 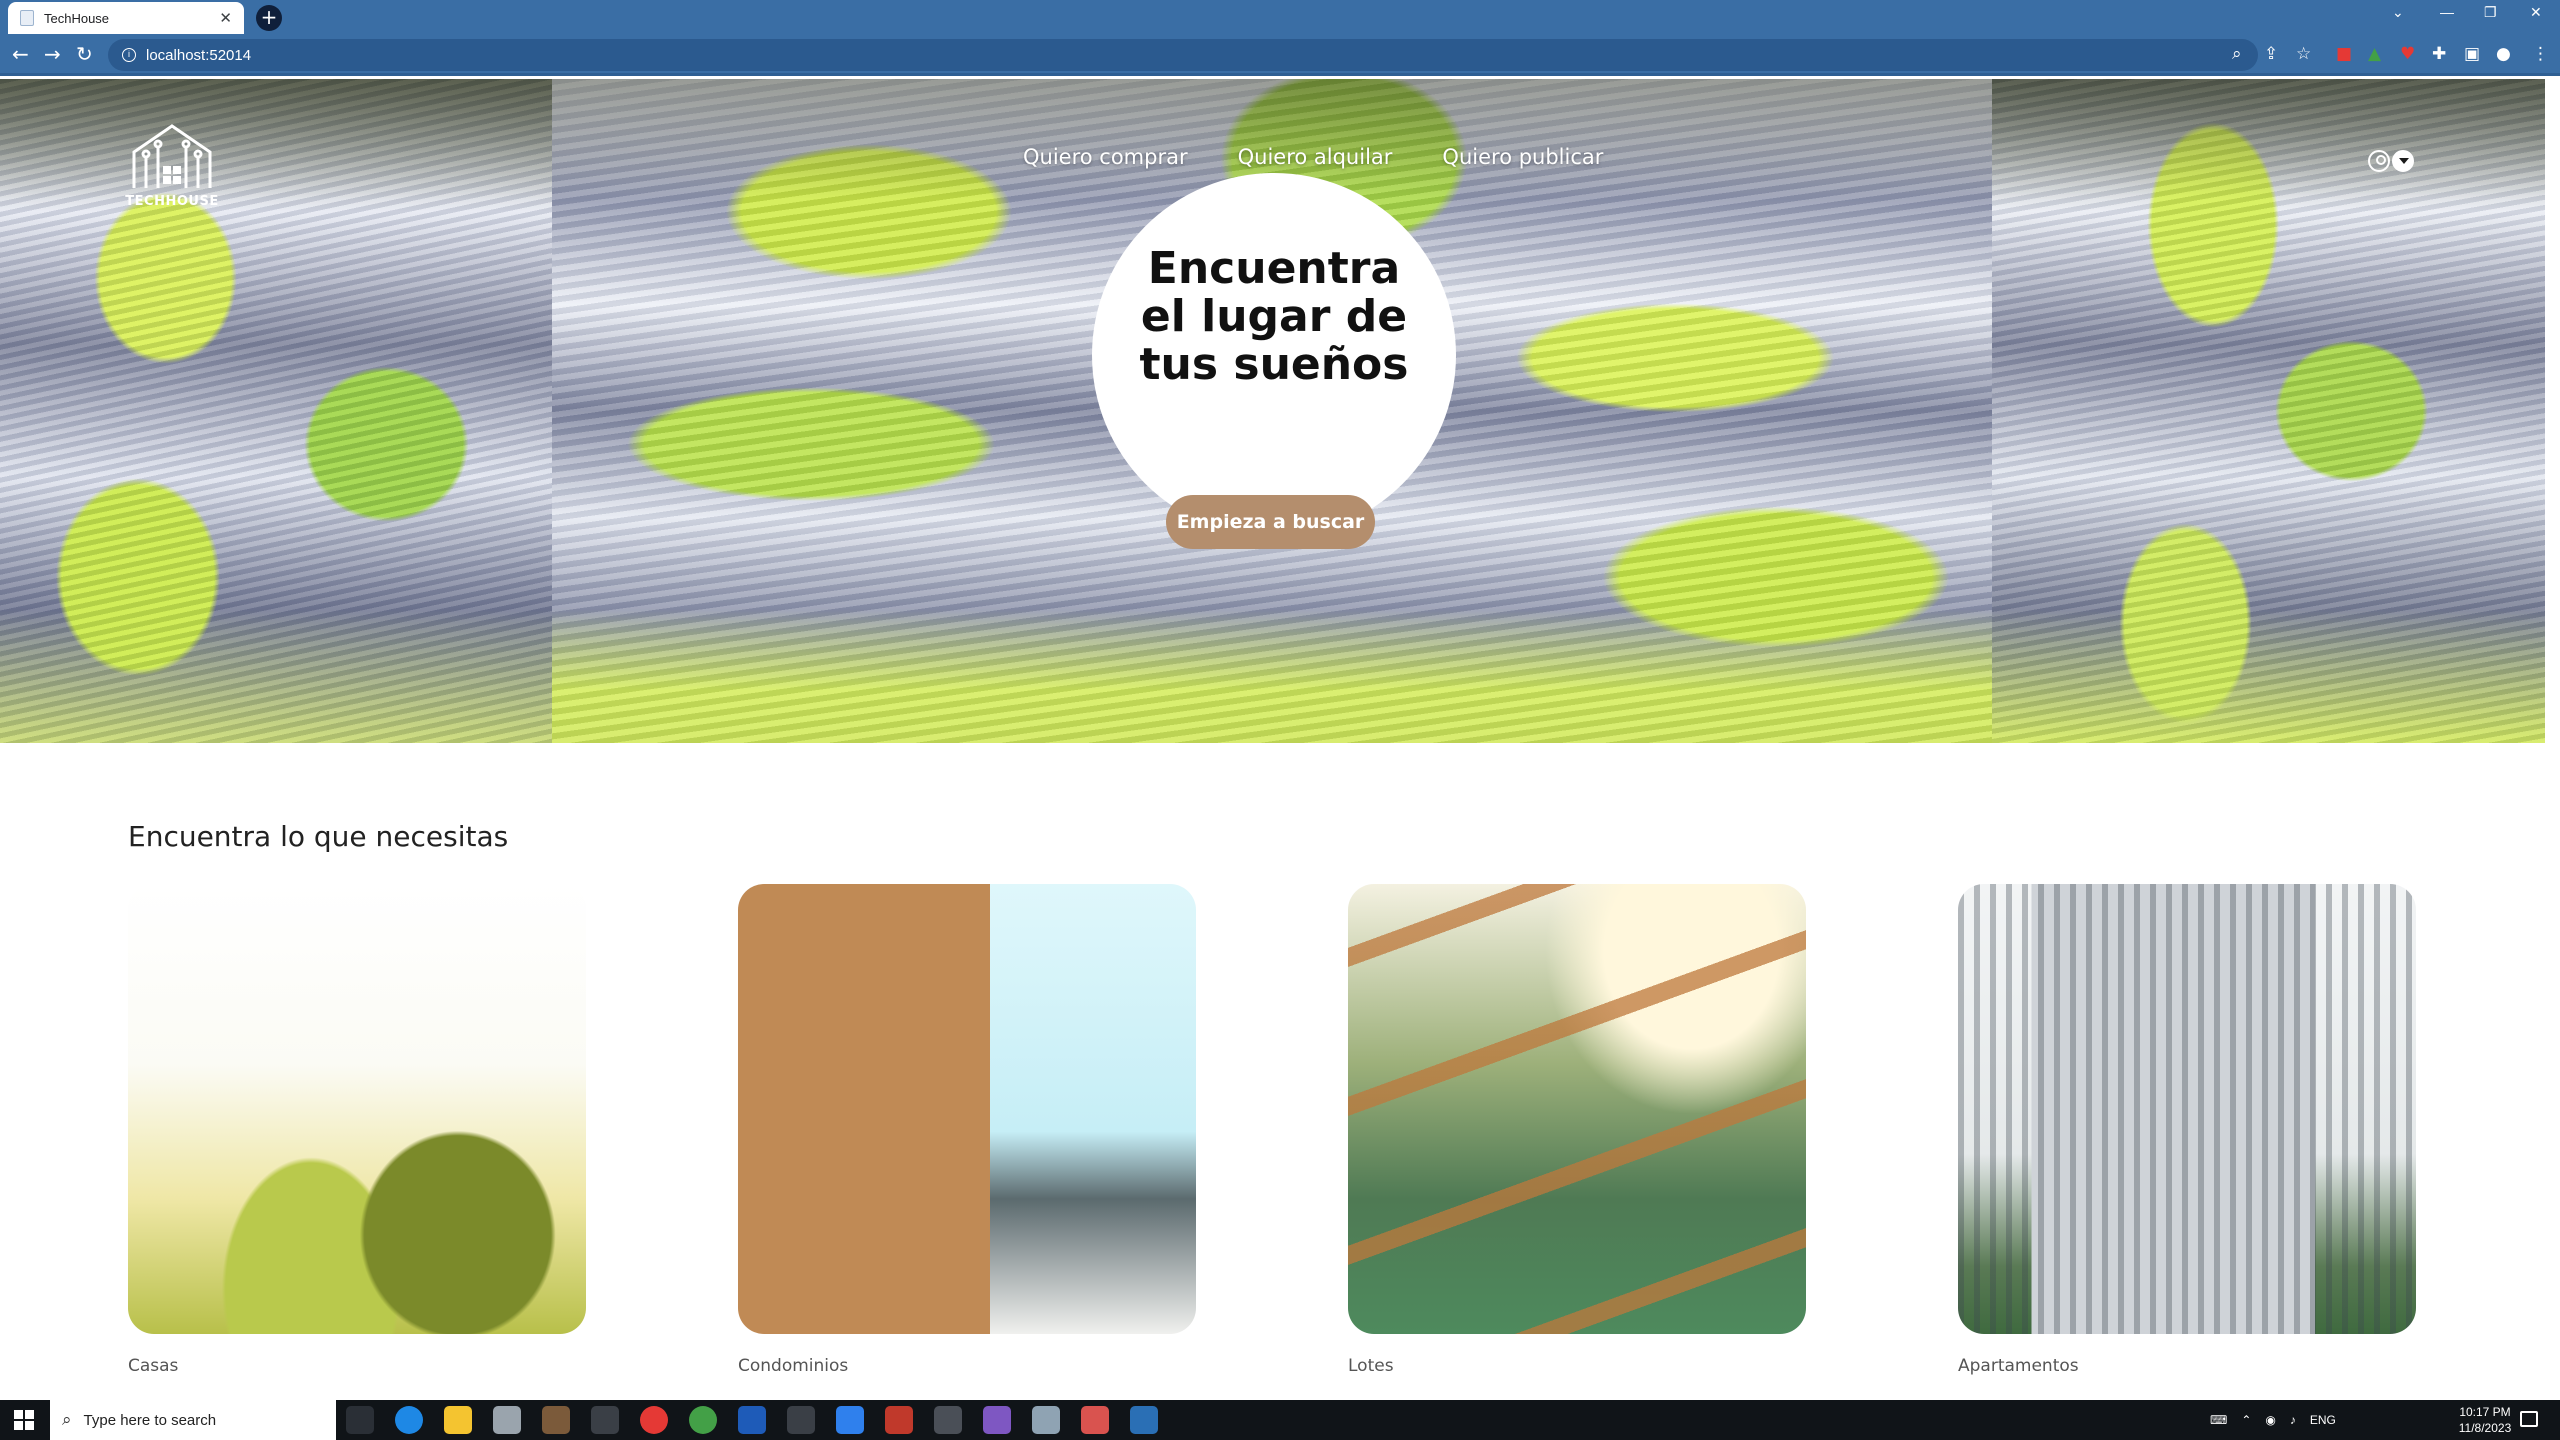 What do you see at coordinates (2270, 1420) in the screenshot?
I see `network-icon: ◉` at bounding box center [2270, 1420].